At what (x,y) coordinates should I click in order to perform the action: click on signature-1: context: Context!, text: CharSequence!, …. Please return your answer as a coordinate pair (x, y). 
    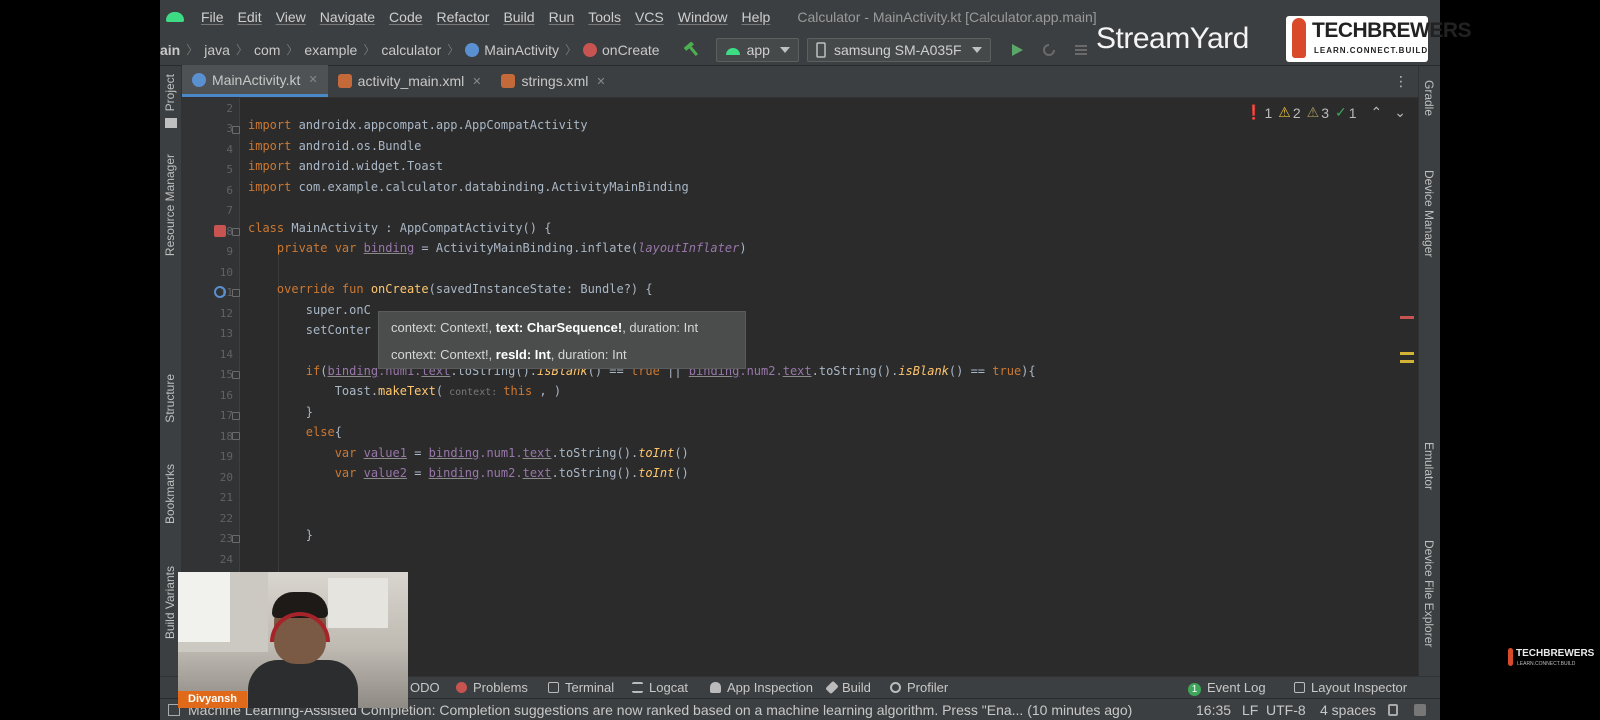
    Looking at the image, I should click on (545, 327).